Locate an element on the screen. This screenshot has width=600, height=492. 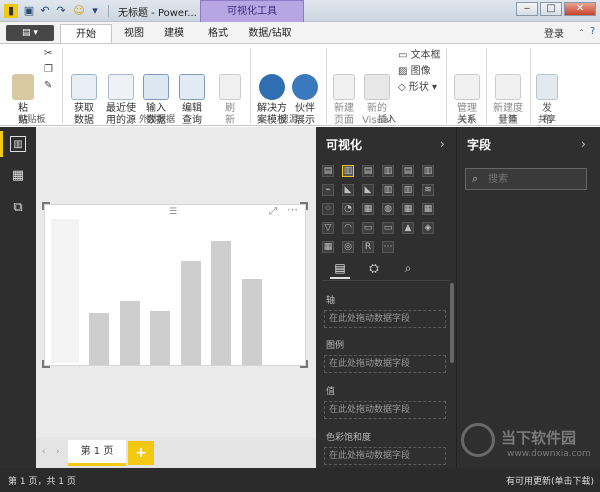
line-column-visual-icon: ▥ is located at coordinates (388, 190).